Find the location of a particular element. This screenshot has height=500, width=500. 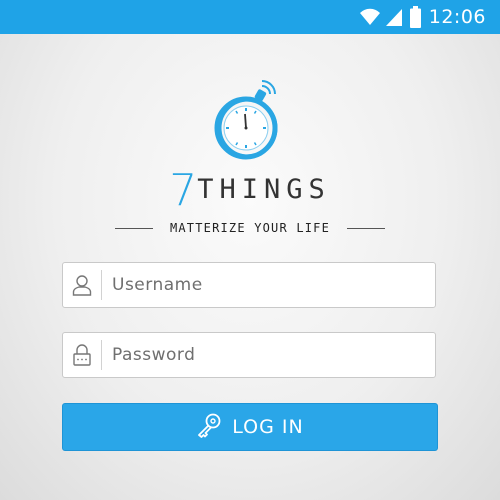

status-icons: 12:06 is located at coordinates (422, 17).